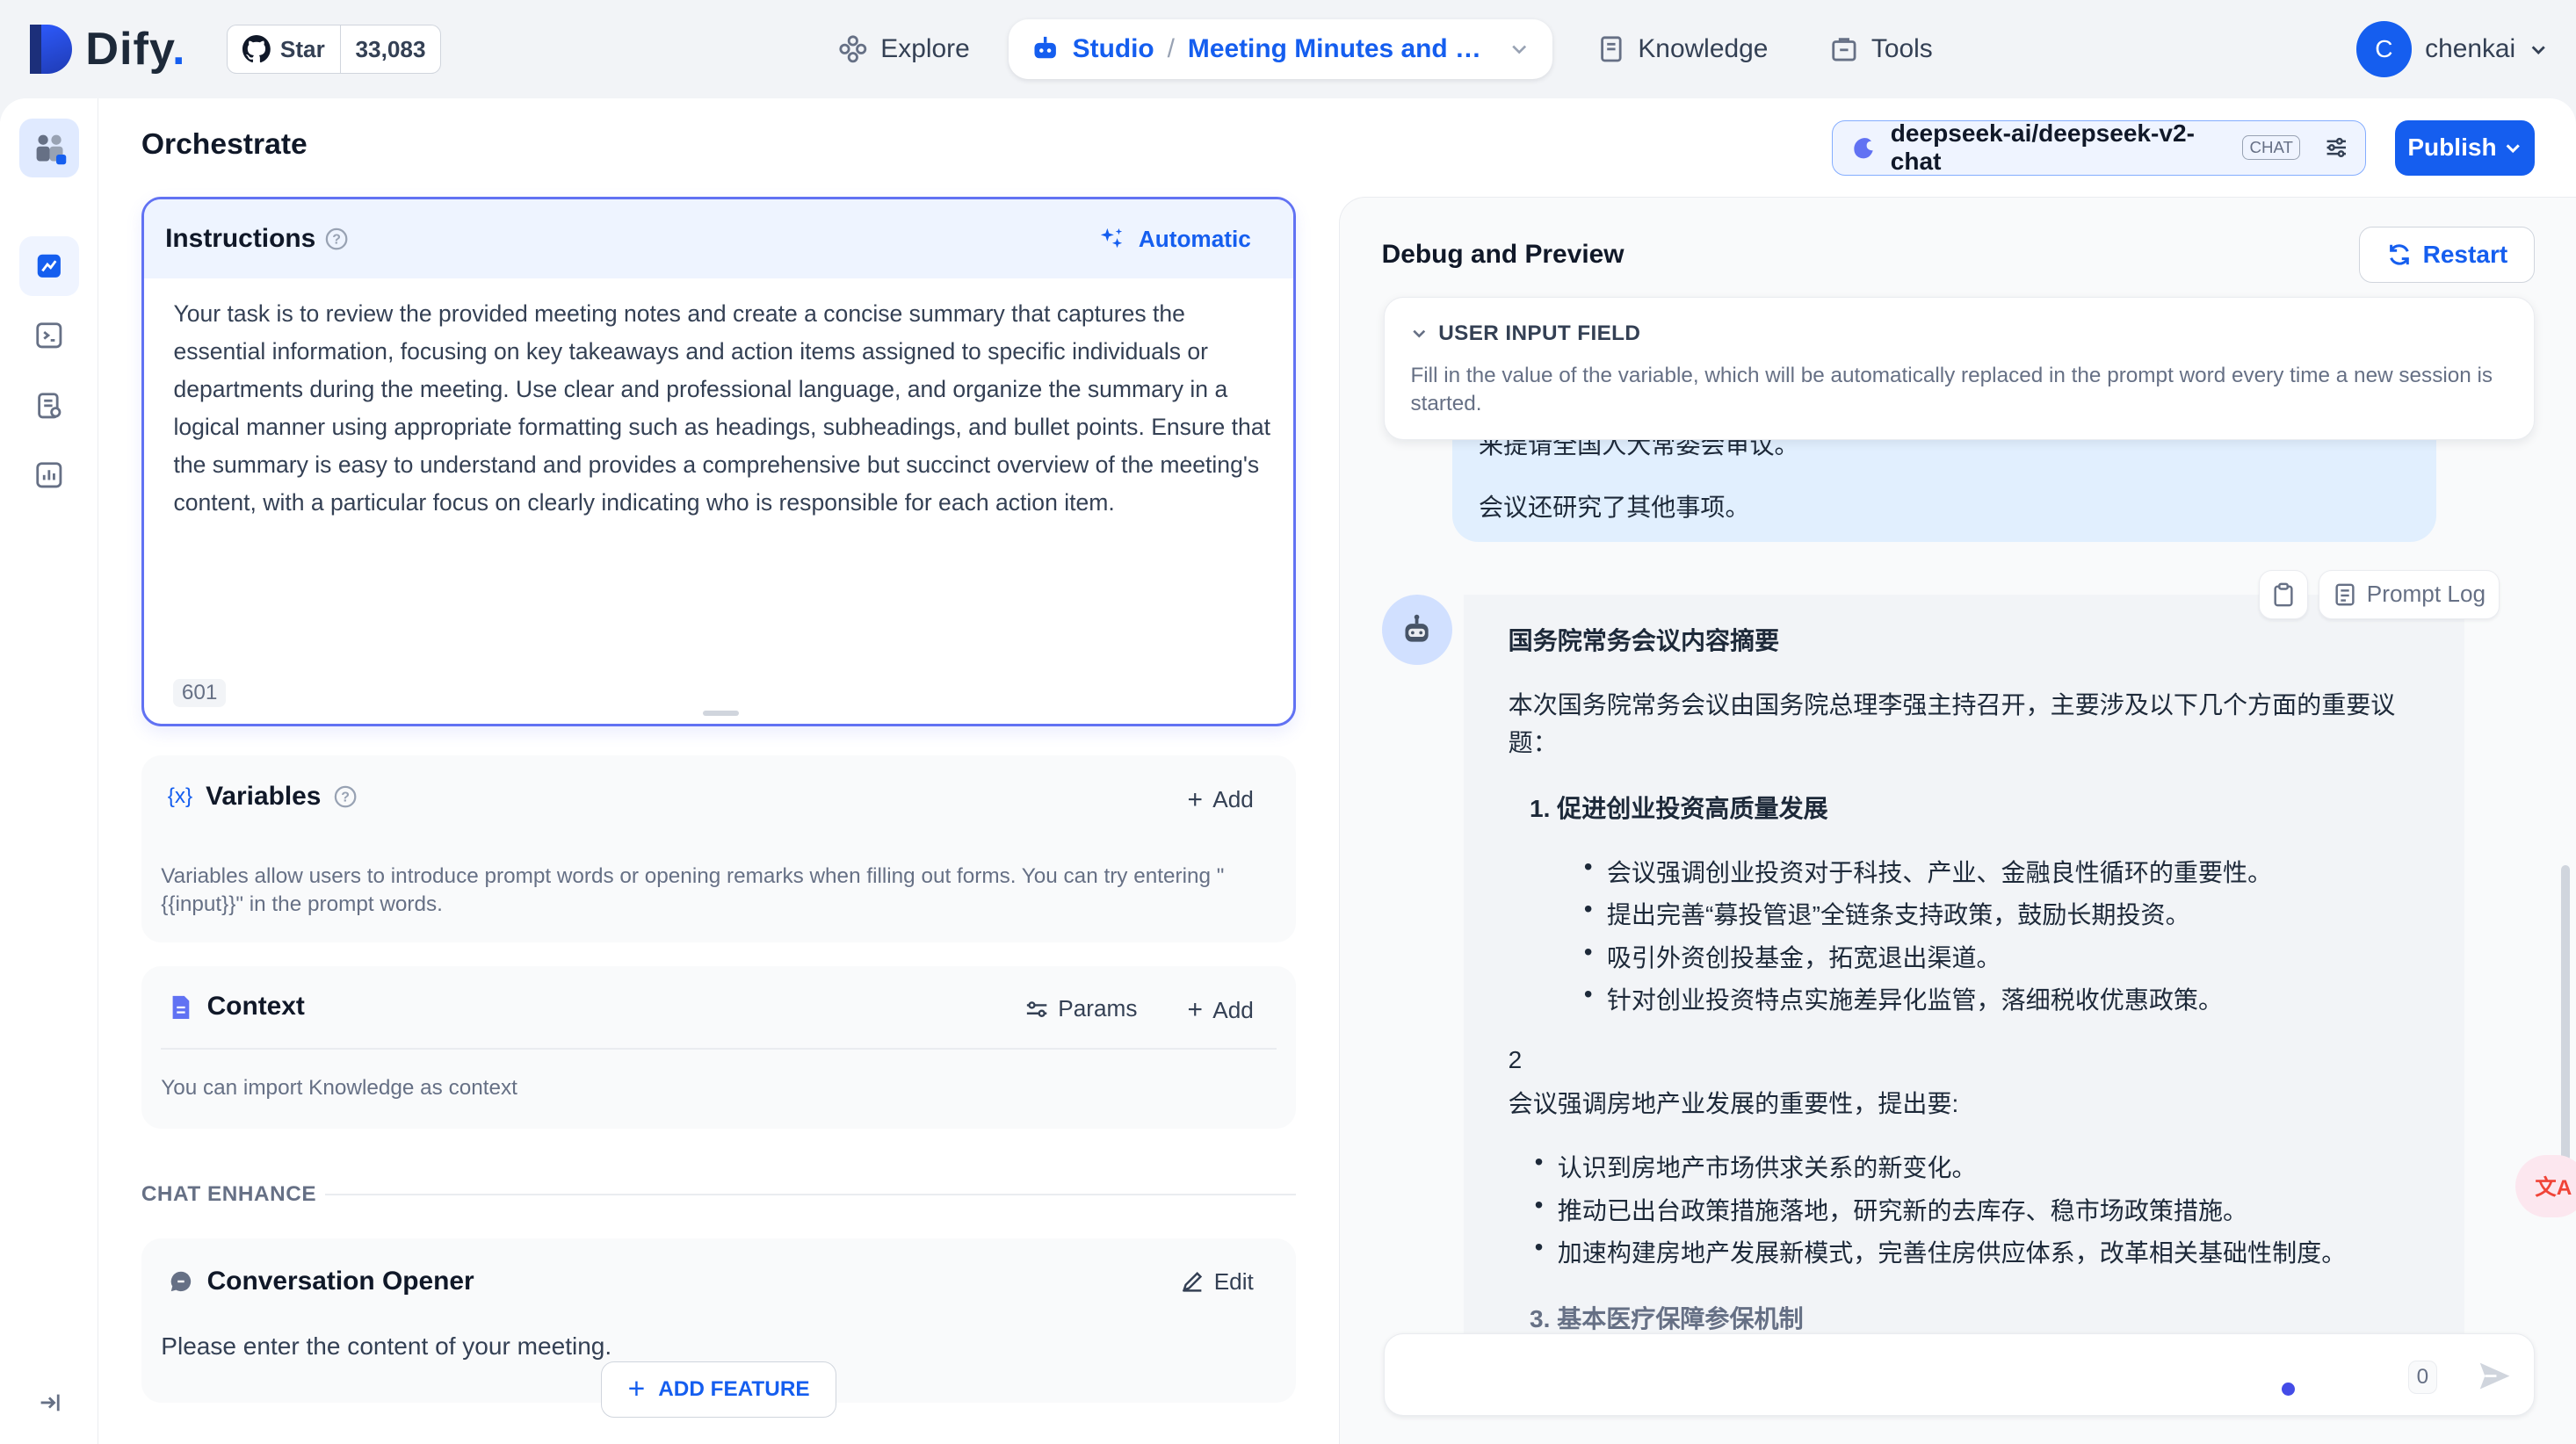  What do you see at coordinates (2565, 1013) in the screenshot?
I see `chat-scrollbar` at bounding box center [2565, 1013].